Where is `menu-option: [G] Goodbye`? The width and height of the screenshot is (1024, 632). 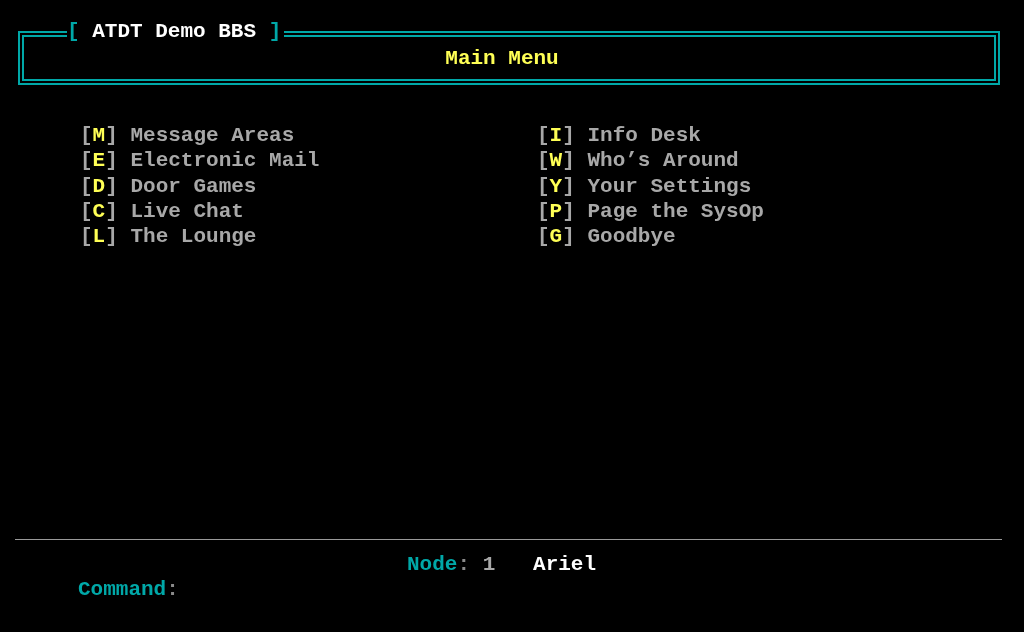 menu-option: [G] Goodbye is located at coordinates (606, 237).